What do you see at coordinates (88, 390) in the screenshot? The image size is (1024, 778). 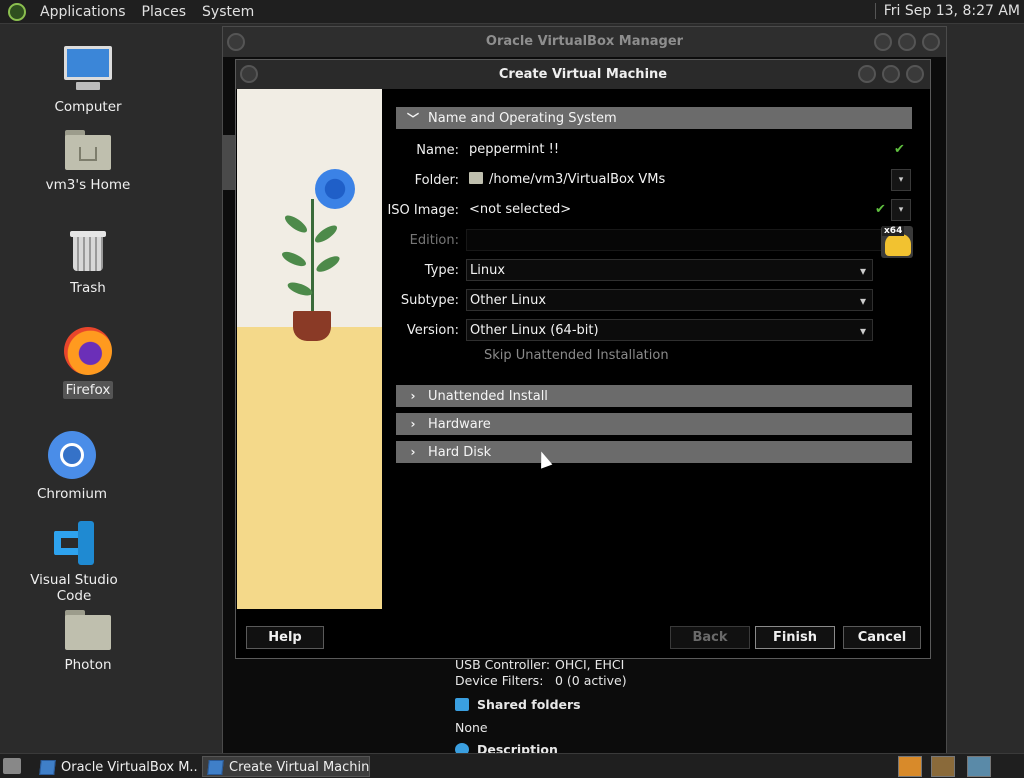 I see `desktop-icon-label: Firefox` at bounding box center [88, 390].